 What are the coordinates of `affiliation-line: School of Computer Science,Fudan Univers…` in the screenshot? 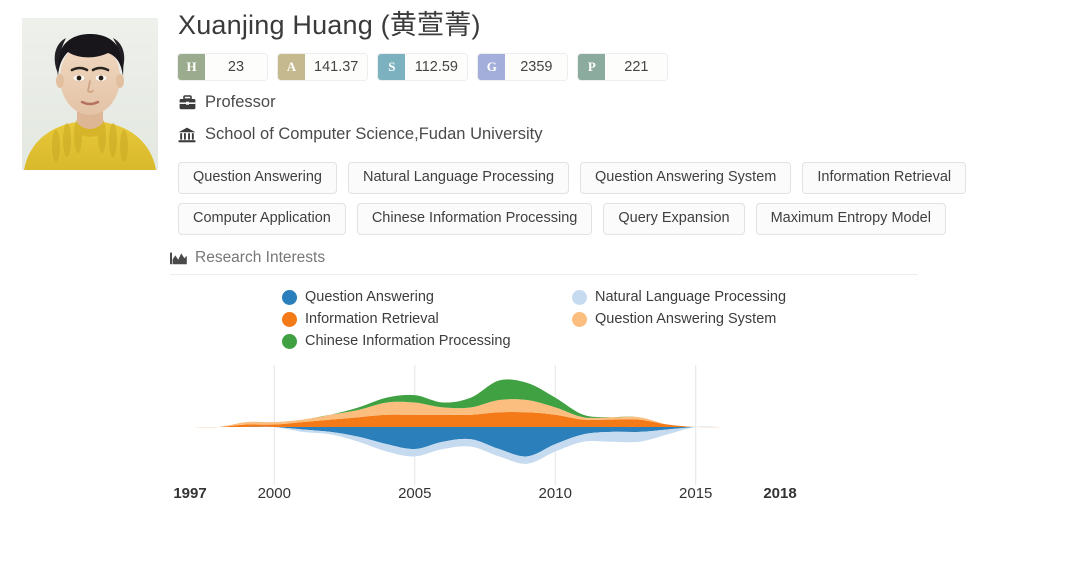 It's located at (623, 134).